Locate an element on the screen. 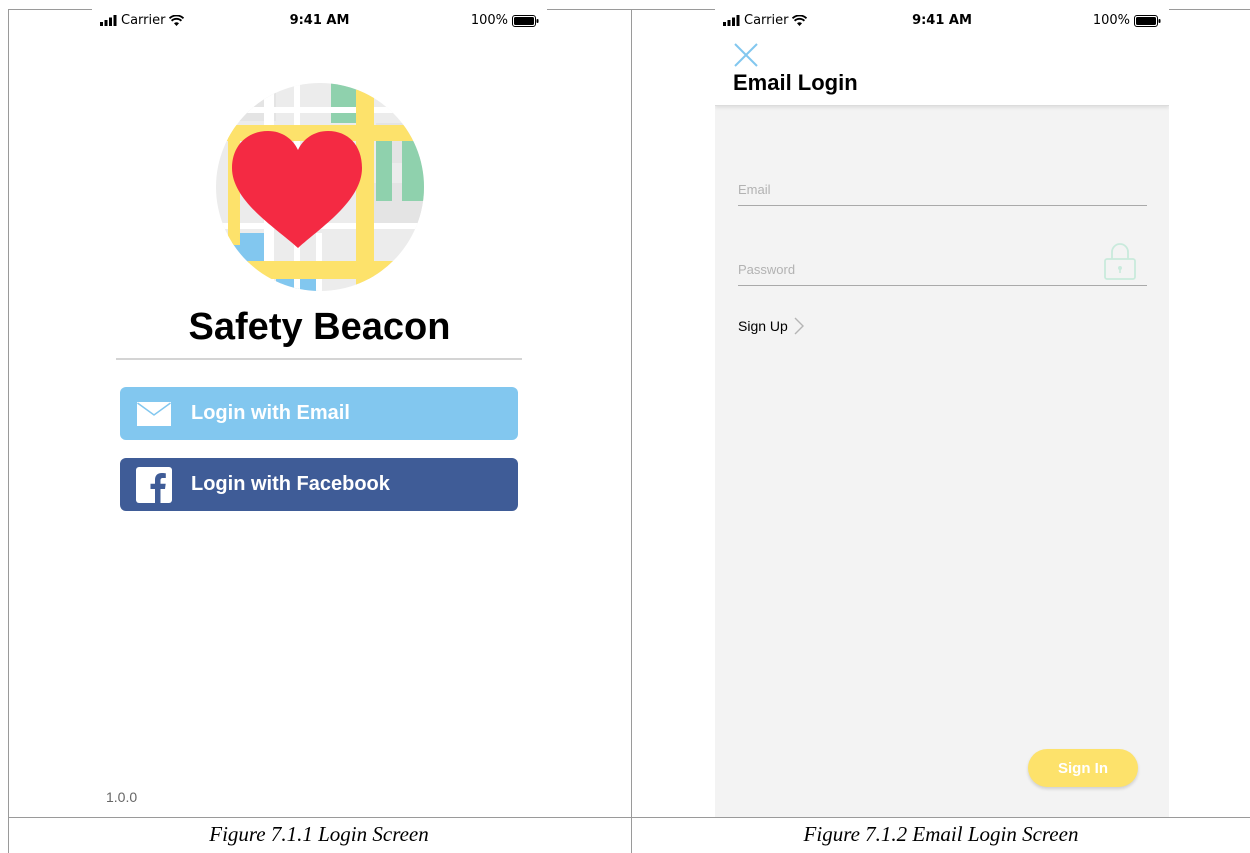 The image size is (1250, 853). close-button is located at coordinates (746, 55).